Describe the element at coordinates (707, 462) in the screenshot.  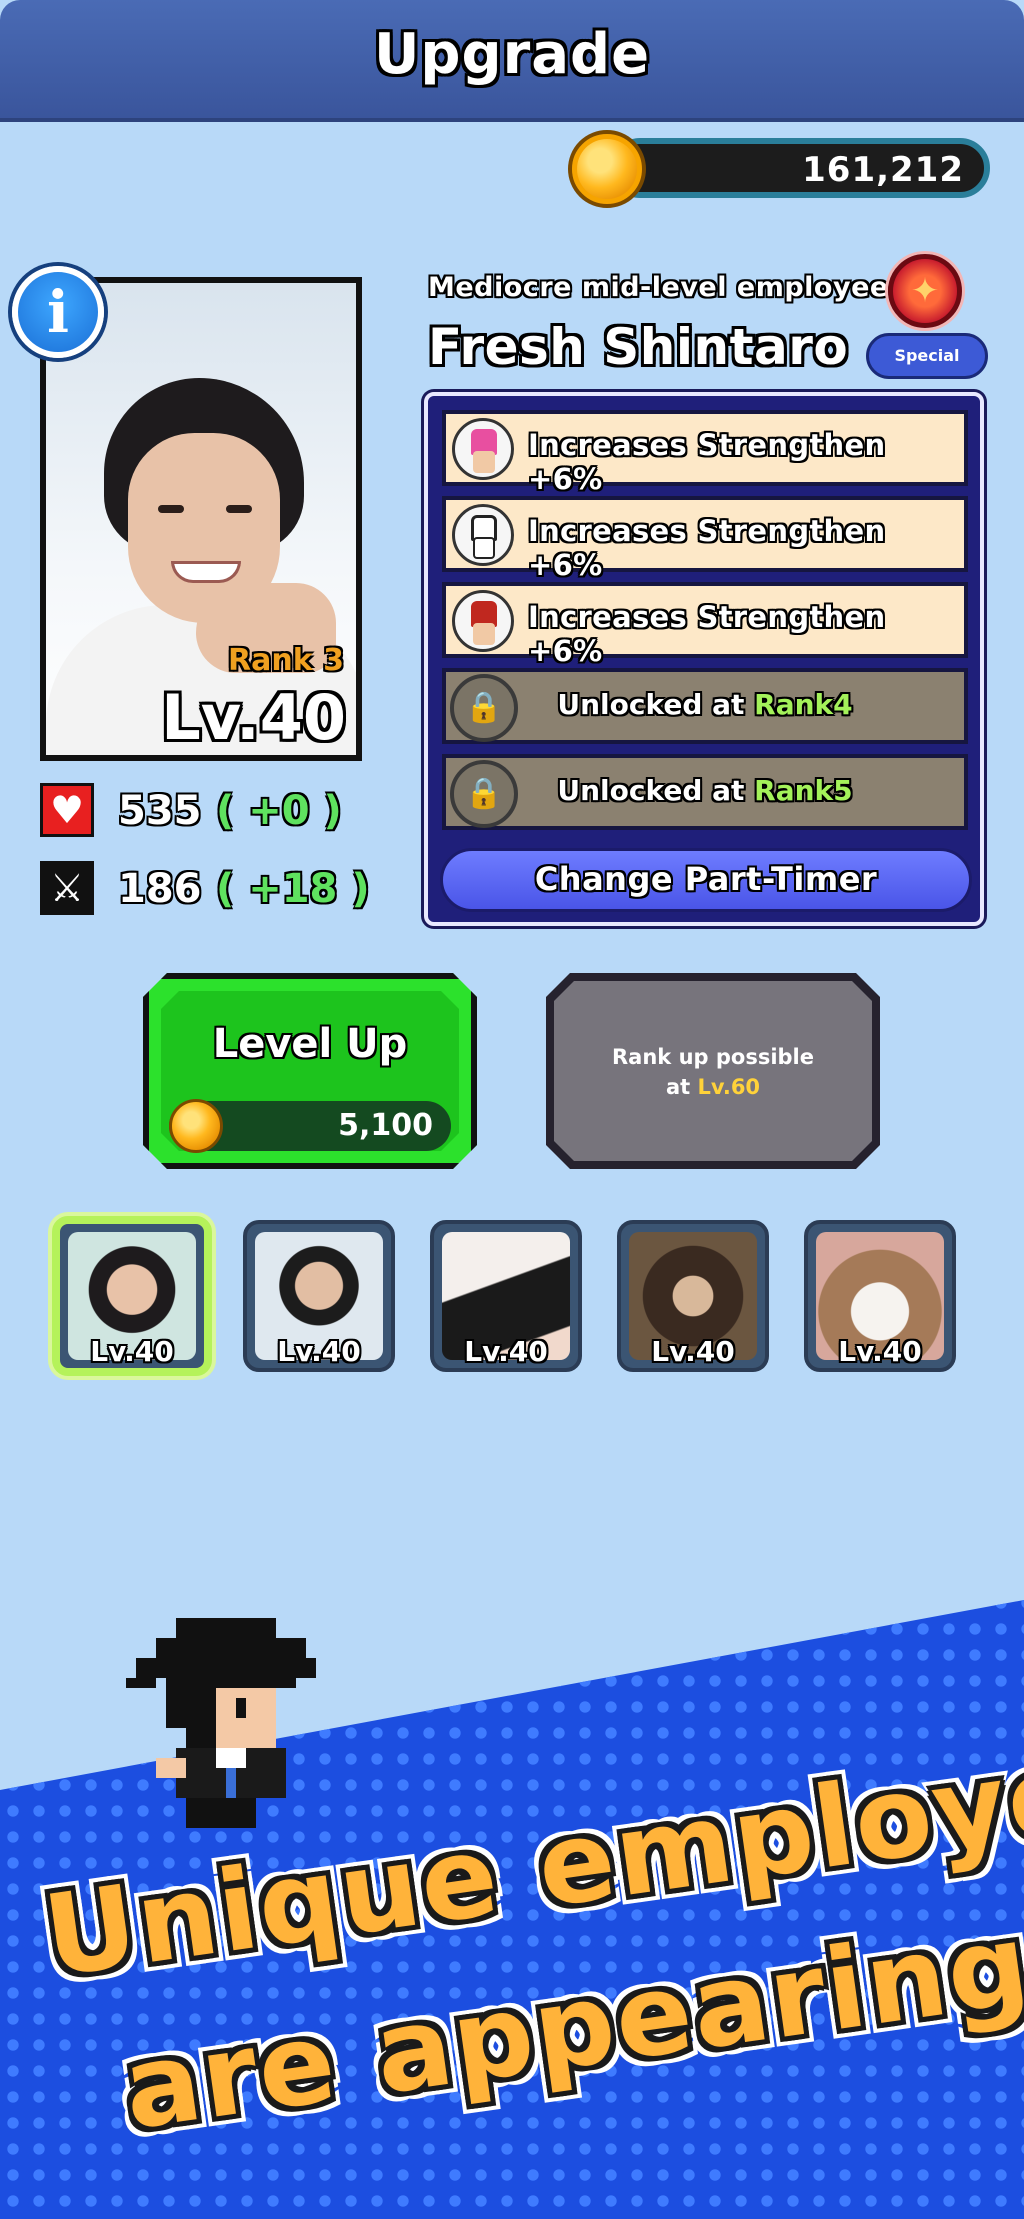
I see `skill-text-1: Increases Strengthen +6%` at that location.